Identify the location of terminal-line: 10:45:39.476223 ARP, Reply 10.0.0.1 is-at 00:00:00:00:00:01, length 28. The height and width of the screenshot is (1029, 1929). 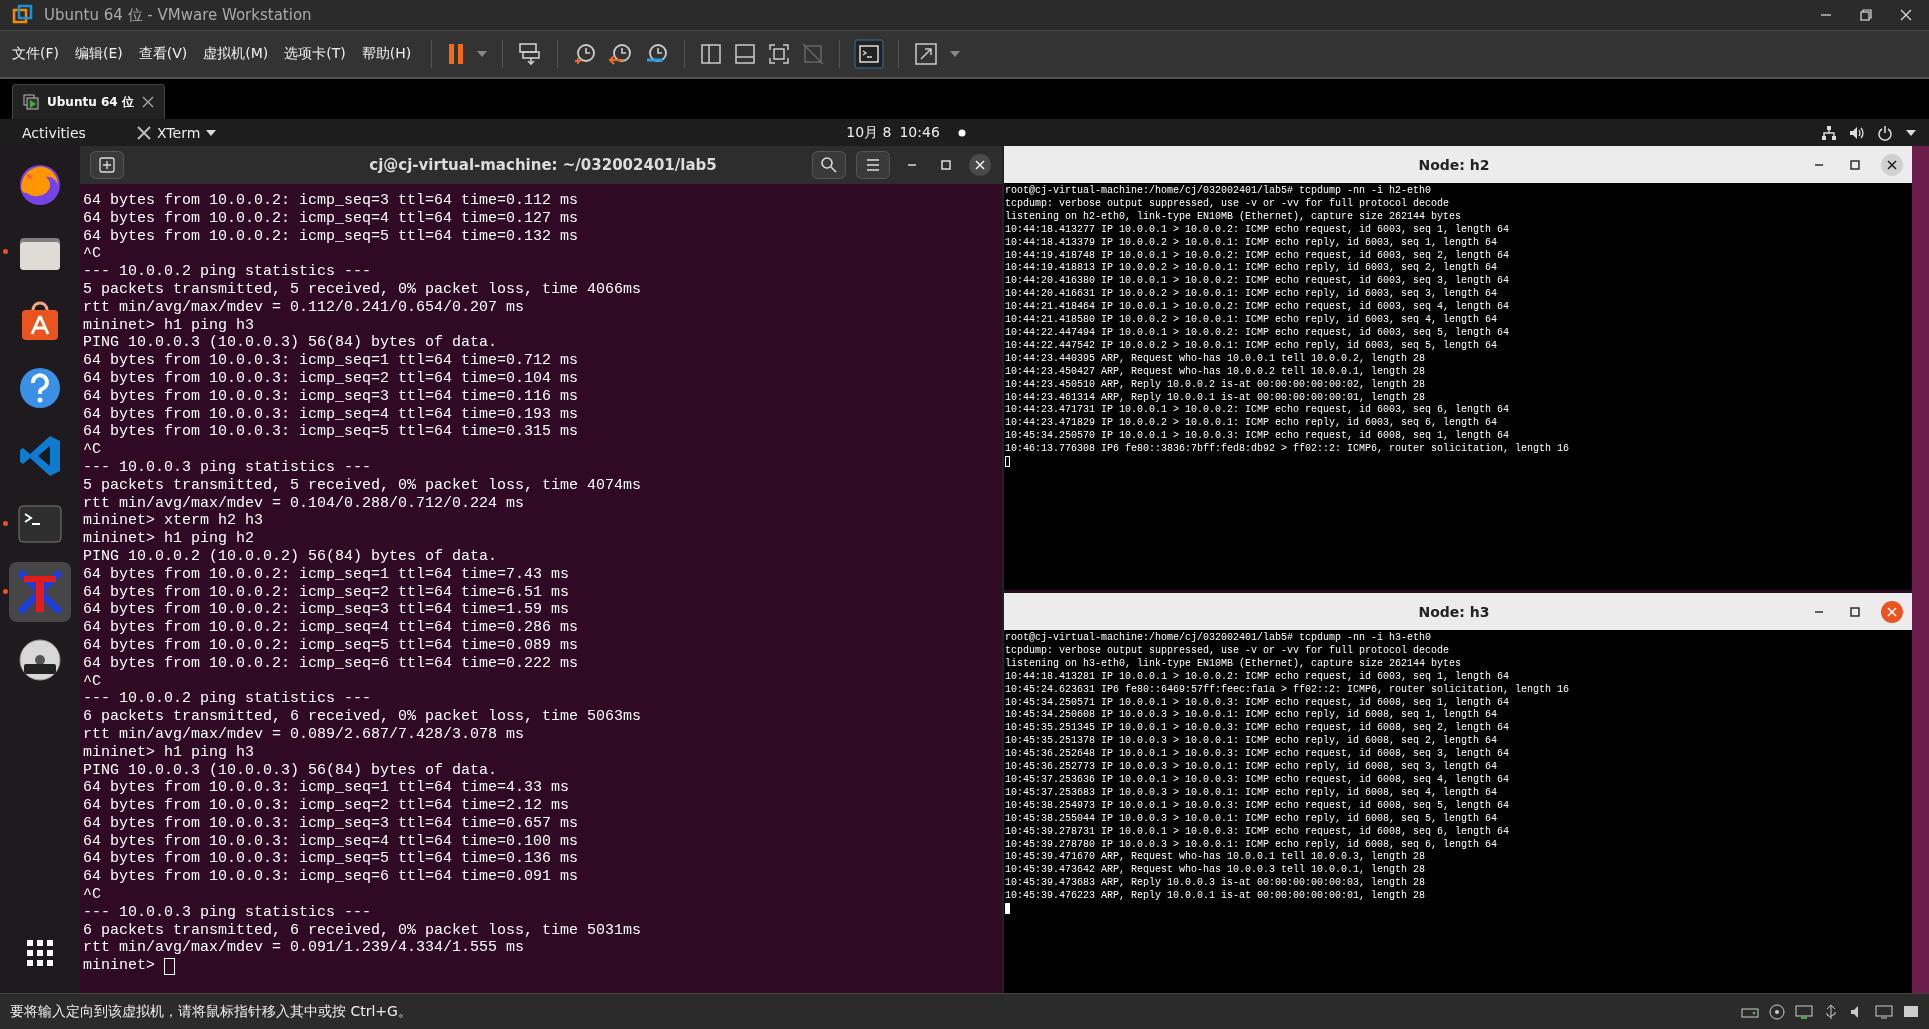
(1216, 897).